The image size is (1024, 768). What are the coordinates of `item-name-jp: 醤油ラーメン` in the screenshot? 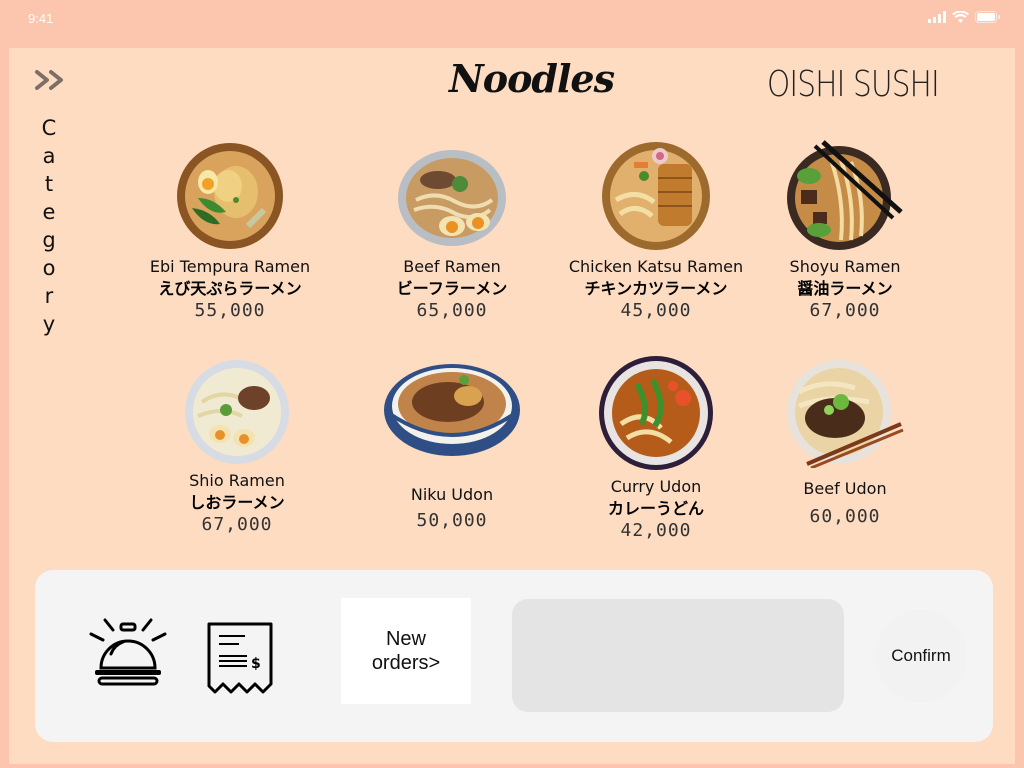 It's located at (845, 288).